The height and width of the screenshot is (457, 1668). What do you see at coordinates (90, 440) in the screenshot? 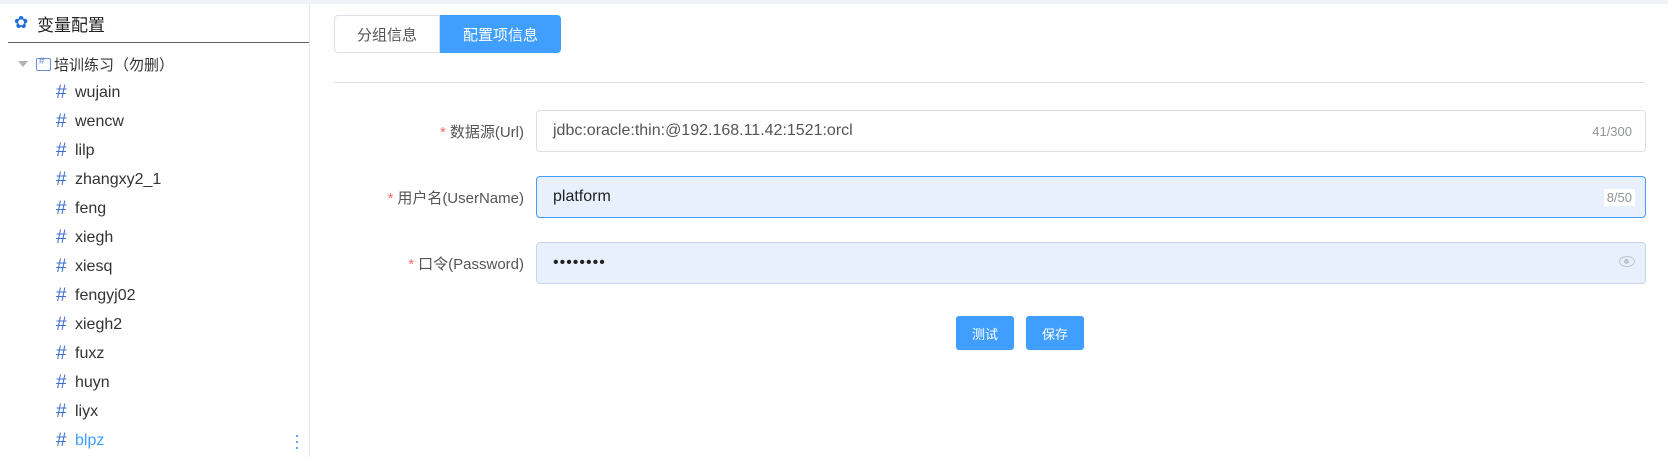
I see `tree-item-label: blpz` at bounding box center [90, 440].